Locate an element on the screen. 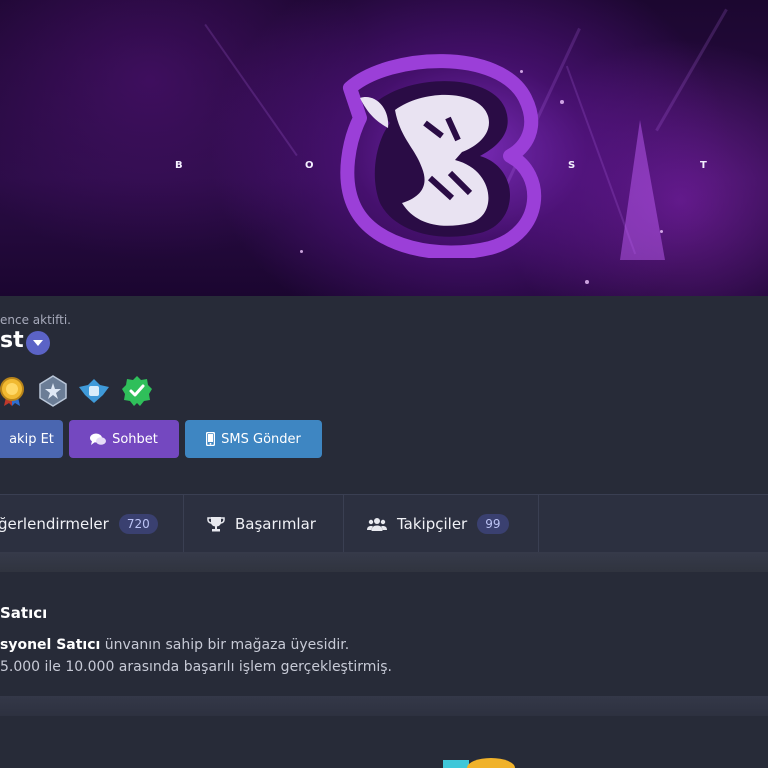 Image resolution: width=768 pixels, height=768 pixels. follow-button: akip Et is located at coordinates (31, 439).